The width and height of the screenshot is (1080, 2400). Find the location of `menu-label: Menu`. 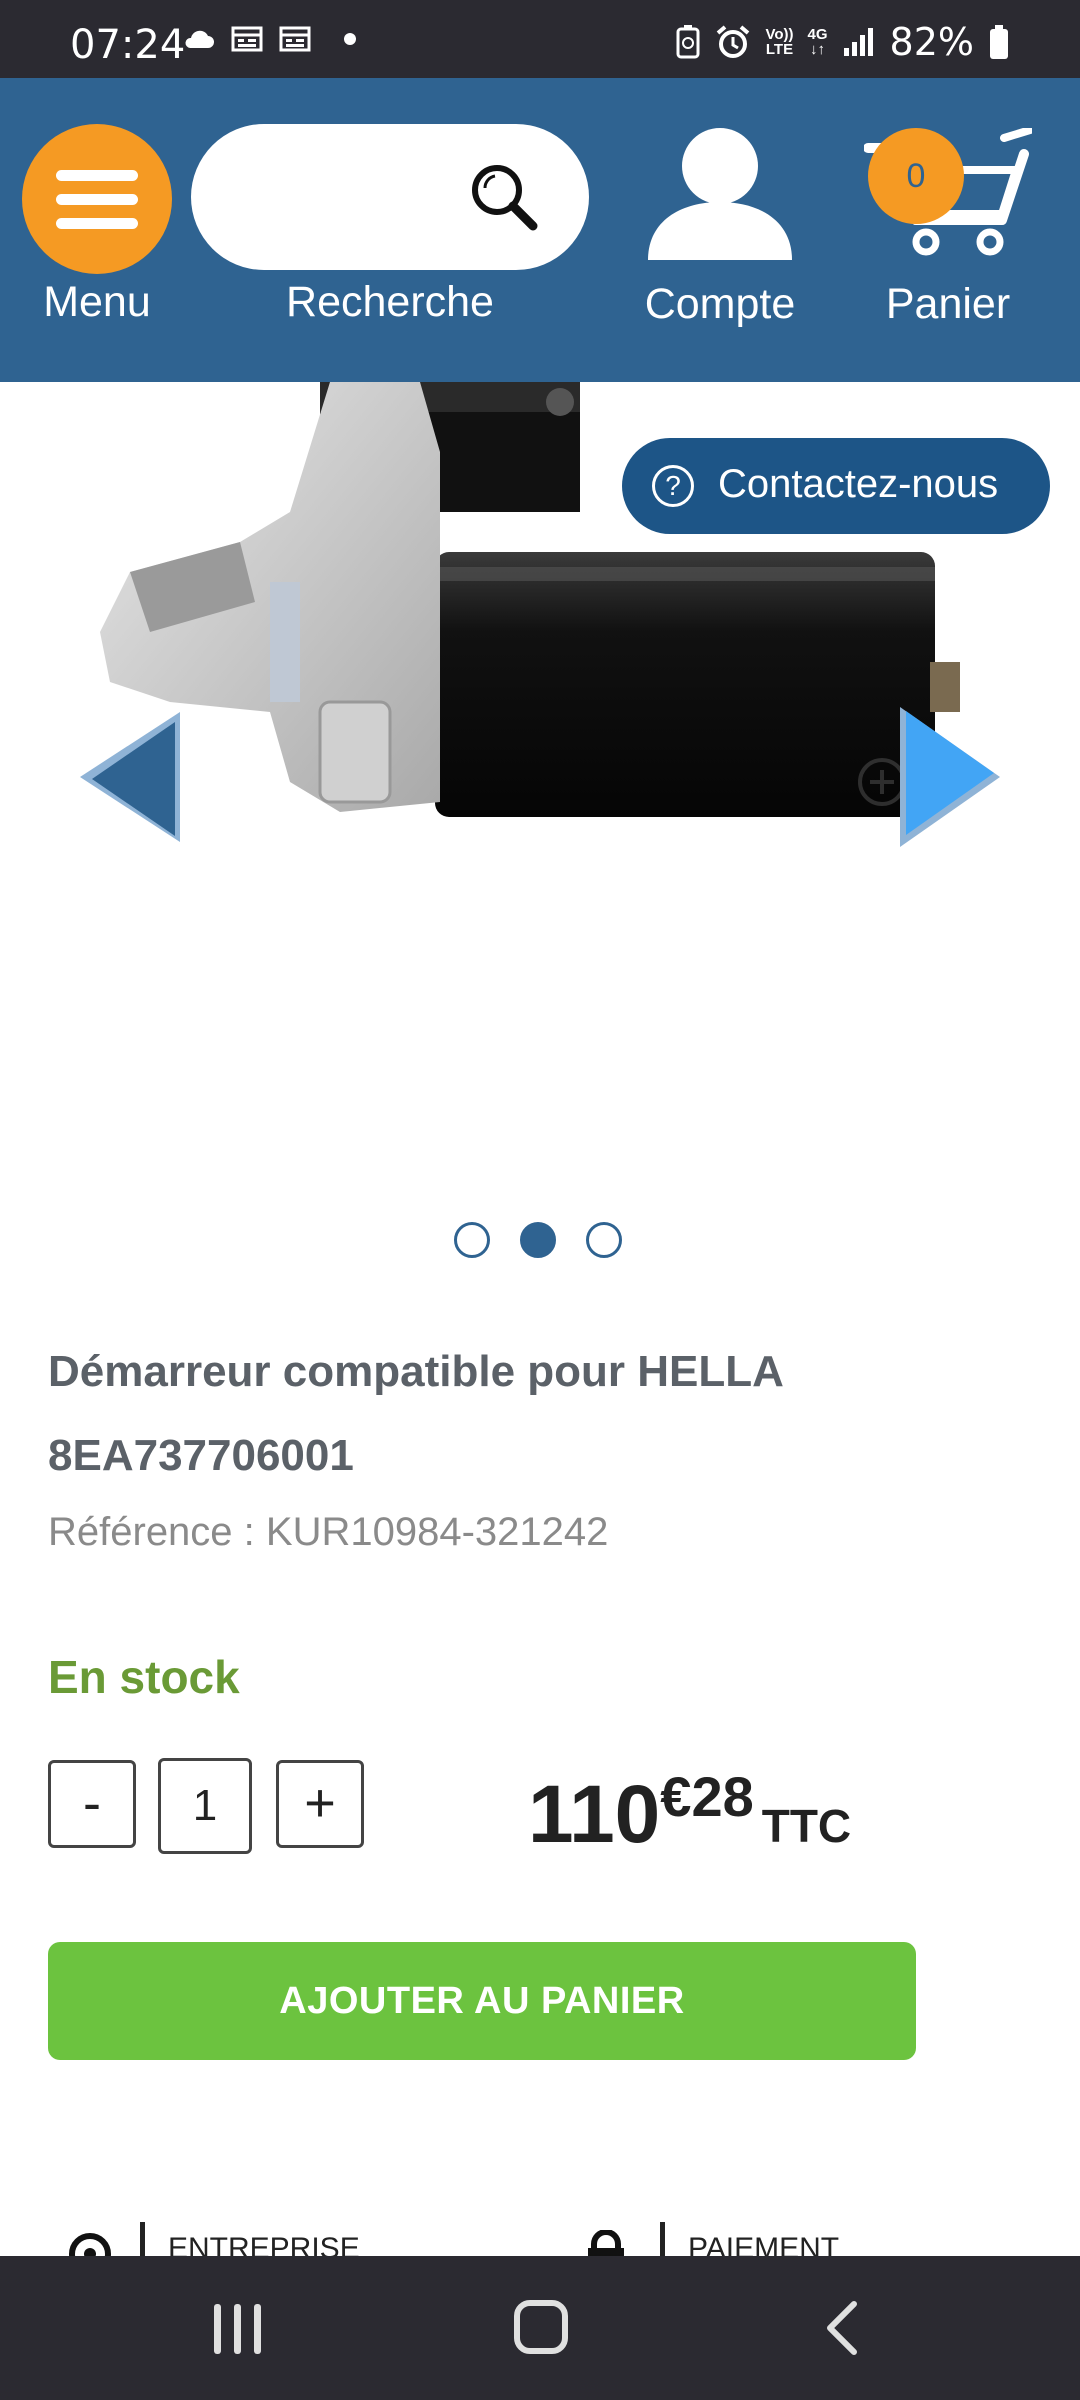

menu-label: Menu is located at coordinates (97, 302).